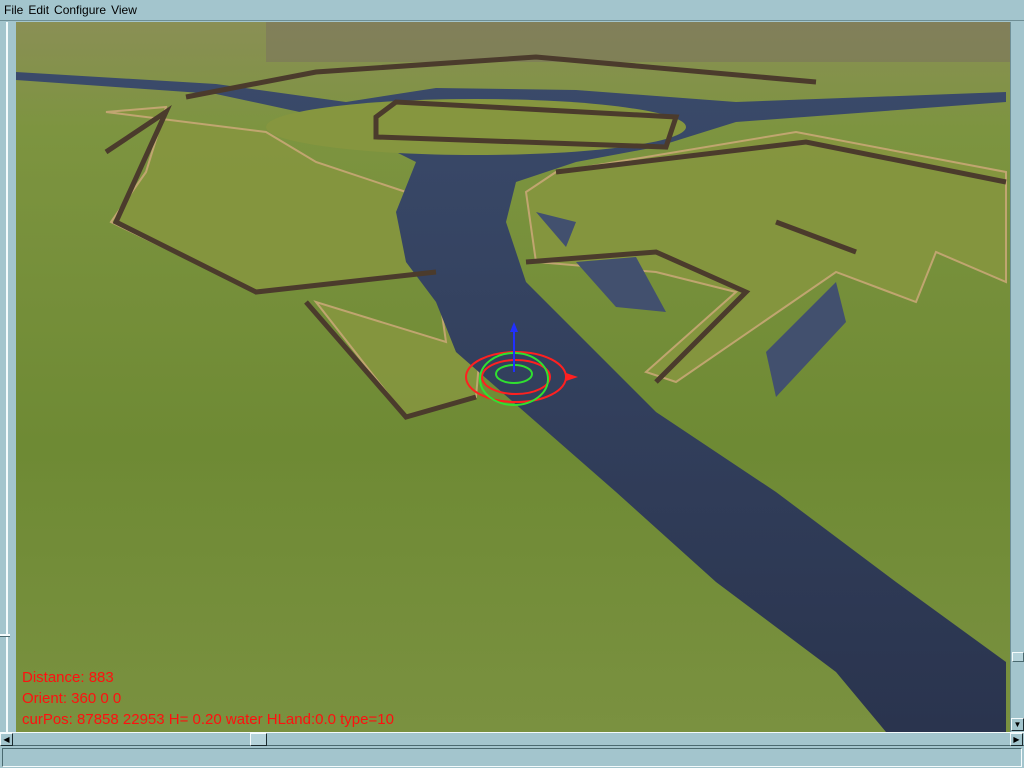 The width and height of the screenshot is (1024, 768). What do you see at coordinates (512, 739) in the screenshot?
I see `horizontal-scrollbar: ◀ ▶` at bounding box center [512, 739].